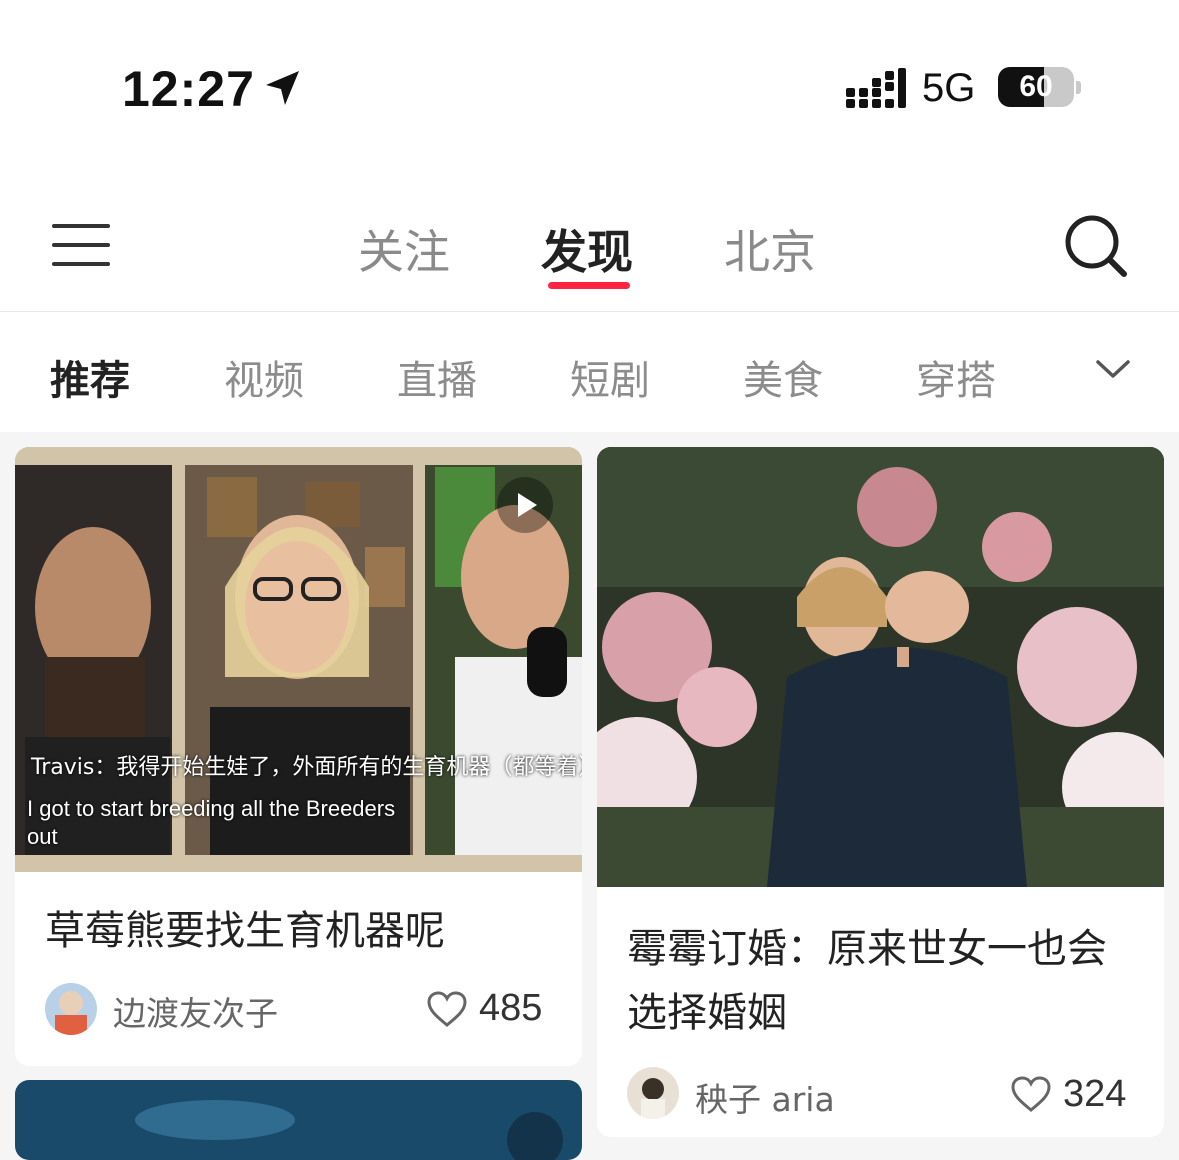 The width and height of the screenshot is (1179, 1160). Describe the element at coordinates (587, 249) in the screenshot. I see `tab-discover: 发现` at that location.